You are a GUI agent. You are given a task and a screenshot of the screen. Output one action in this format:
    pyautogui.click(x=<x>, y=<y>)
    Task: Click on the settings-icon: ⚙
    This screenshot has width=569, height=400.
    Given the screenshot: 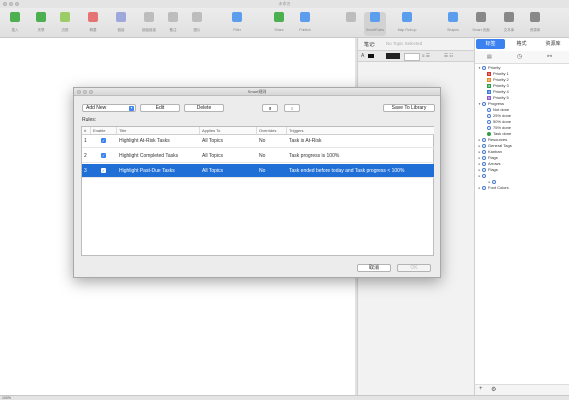 What is the action you would take?
    pyautogui.click(x=493, y=389)
    